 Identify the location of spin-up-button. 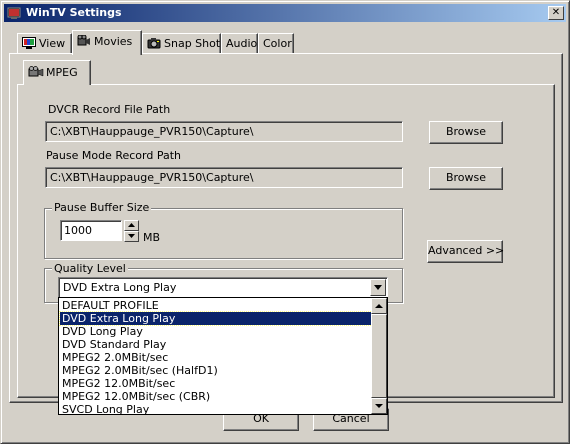
(131, 225).